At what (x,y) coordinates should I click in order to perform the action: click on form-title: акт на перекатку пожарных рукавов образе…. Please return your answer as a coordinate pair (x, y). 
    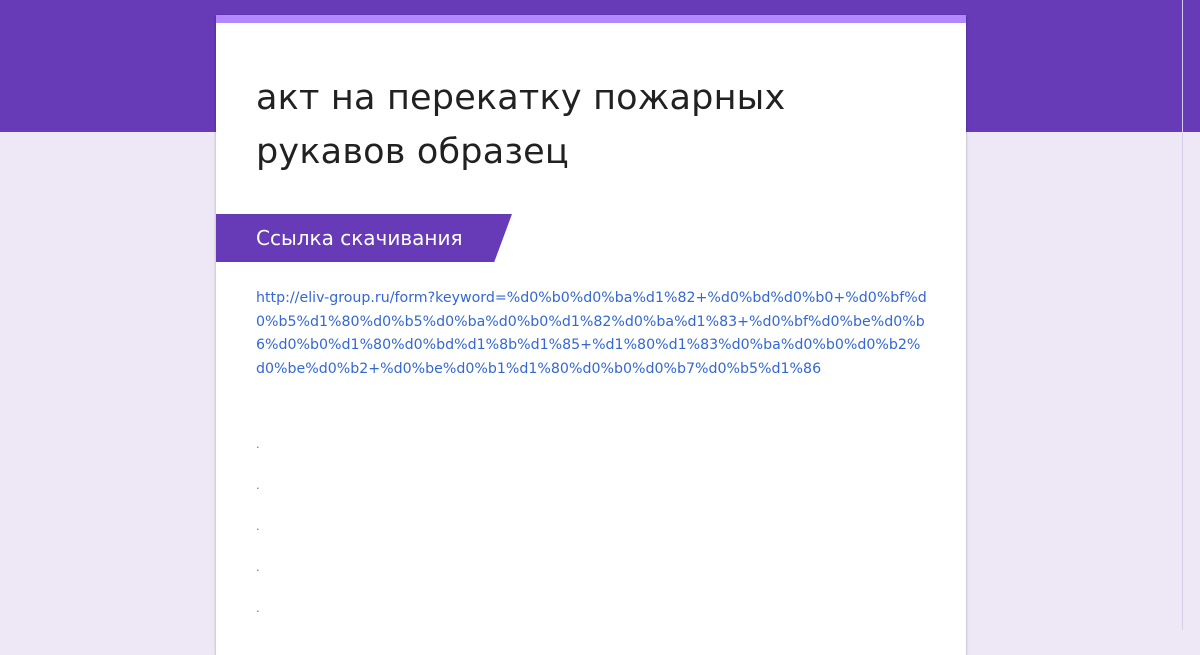
    Looking at the image, I should click on (521, 125).